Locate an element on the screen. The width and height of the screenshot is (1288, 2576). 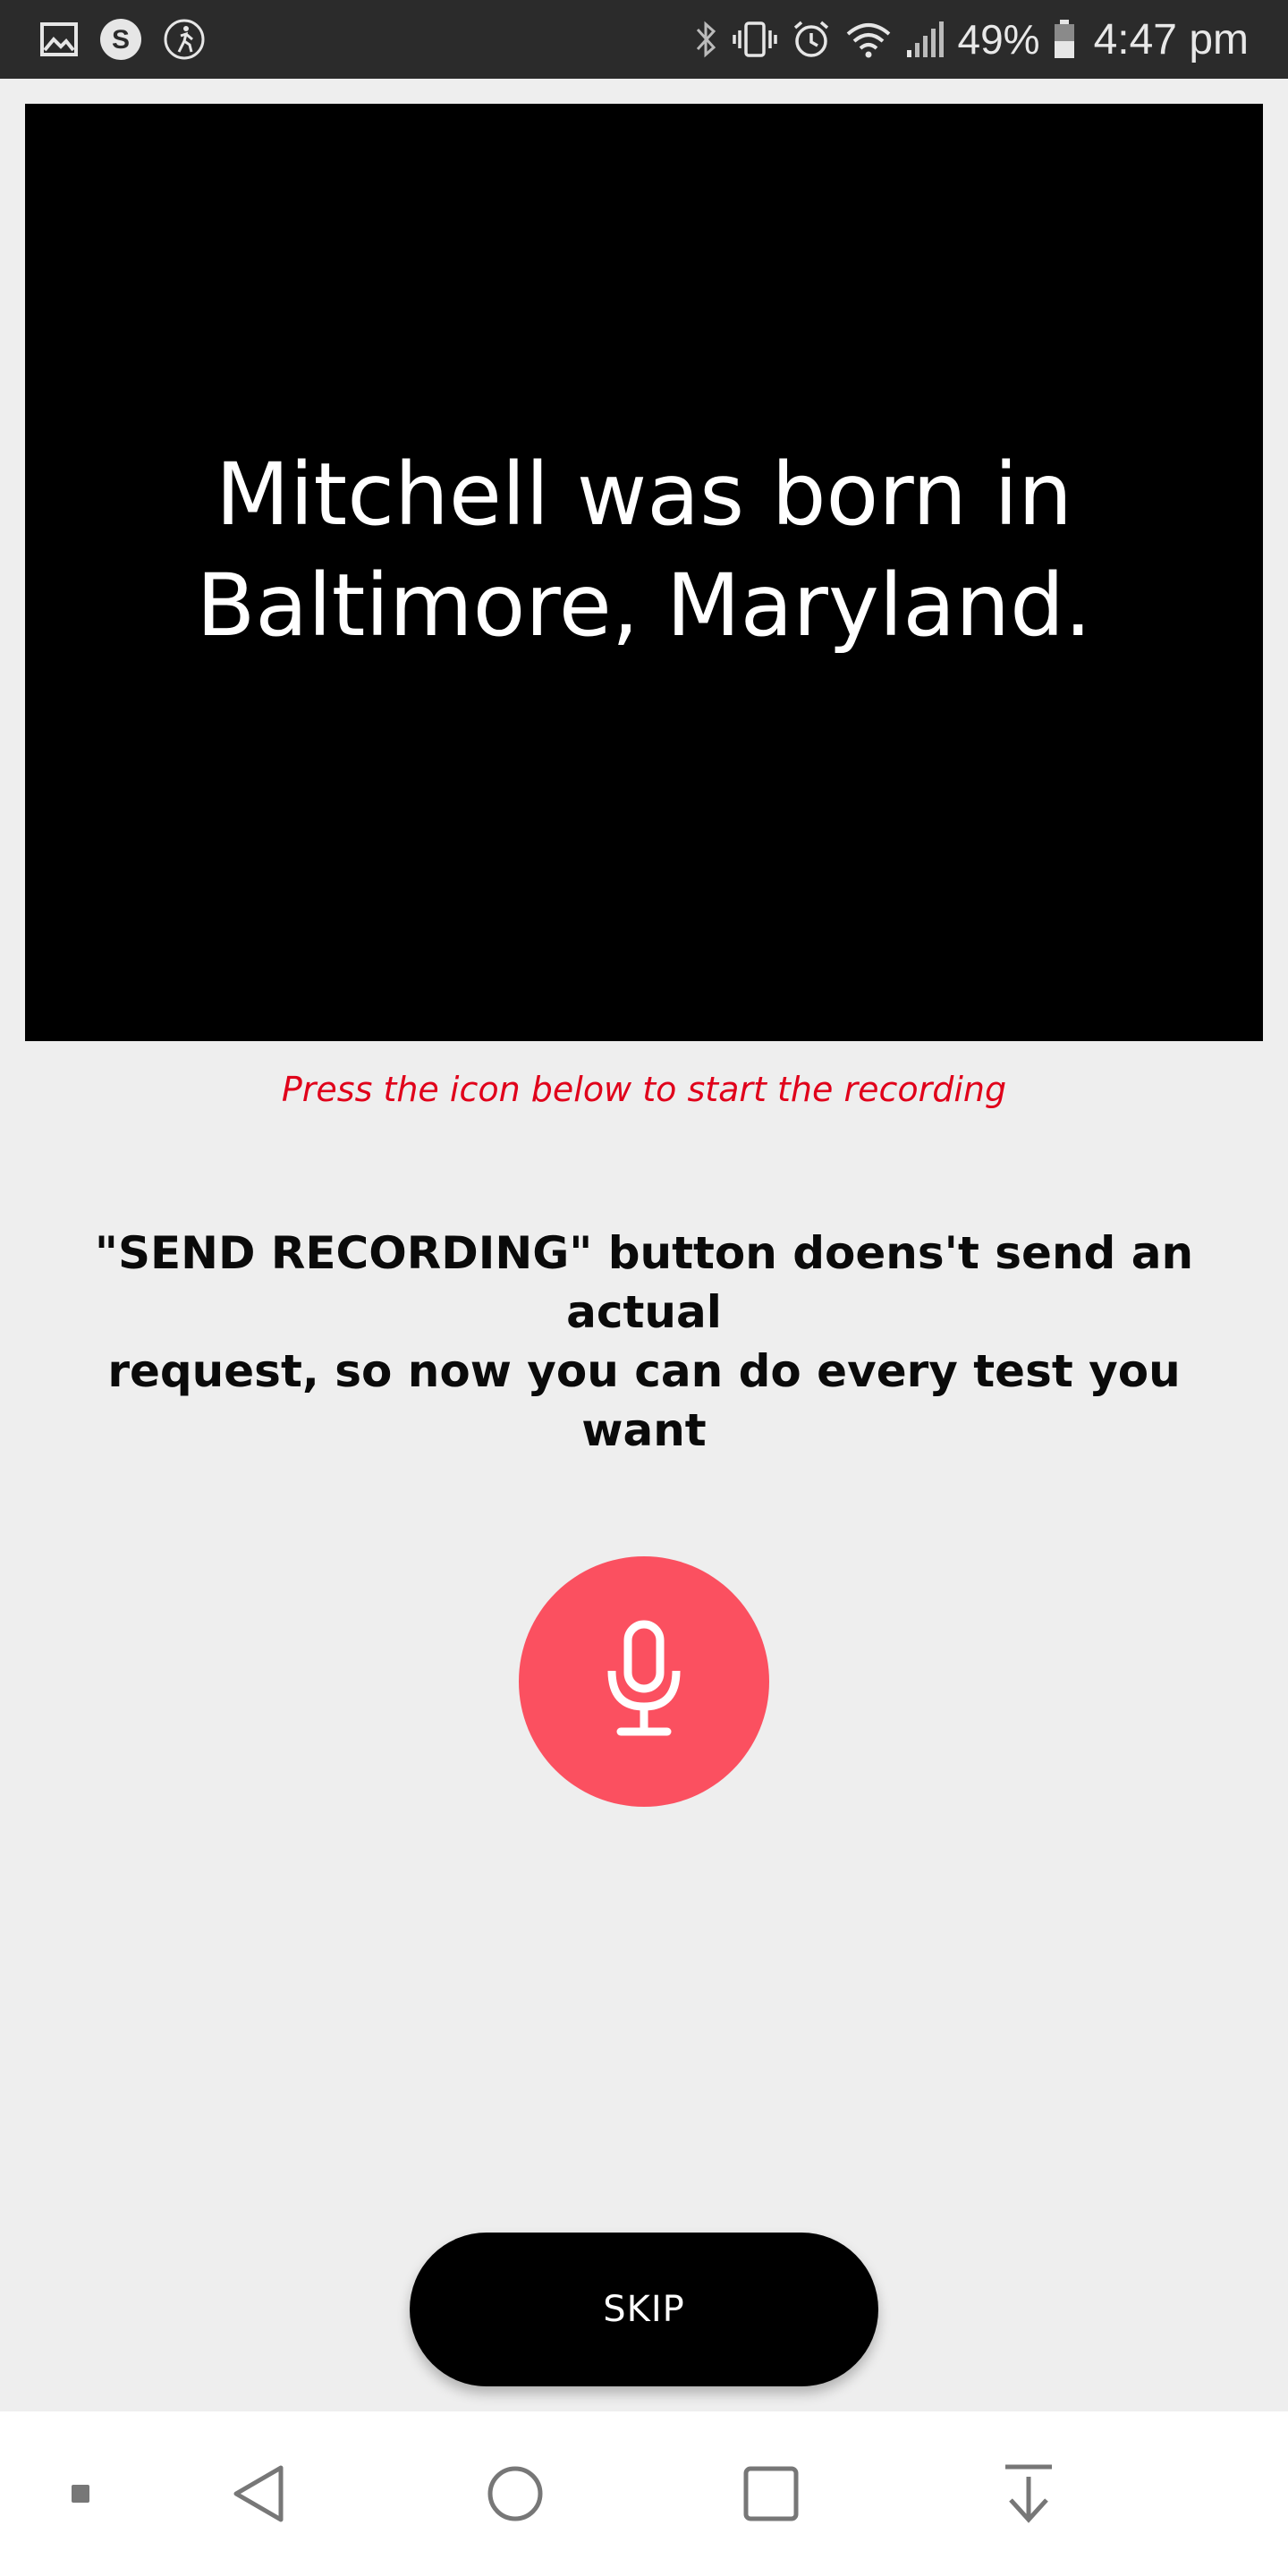
clock: 4:47 pm is located at coordinates (1171, 39).